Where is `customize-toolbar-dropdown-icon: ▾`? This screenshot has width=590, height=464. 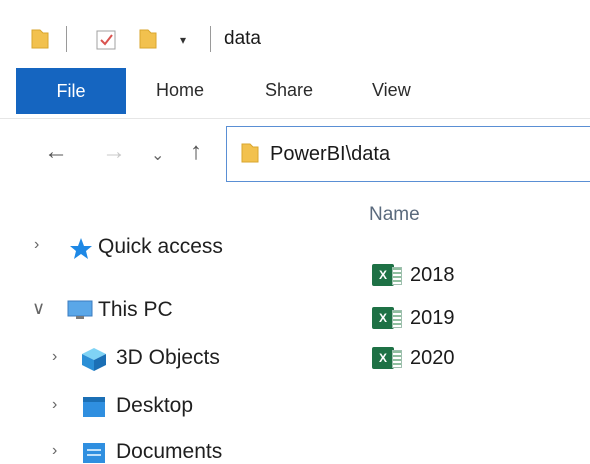 customize-toolbar-dropdown-icon: ▾ is located at coordinates (183, 40).